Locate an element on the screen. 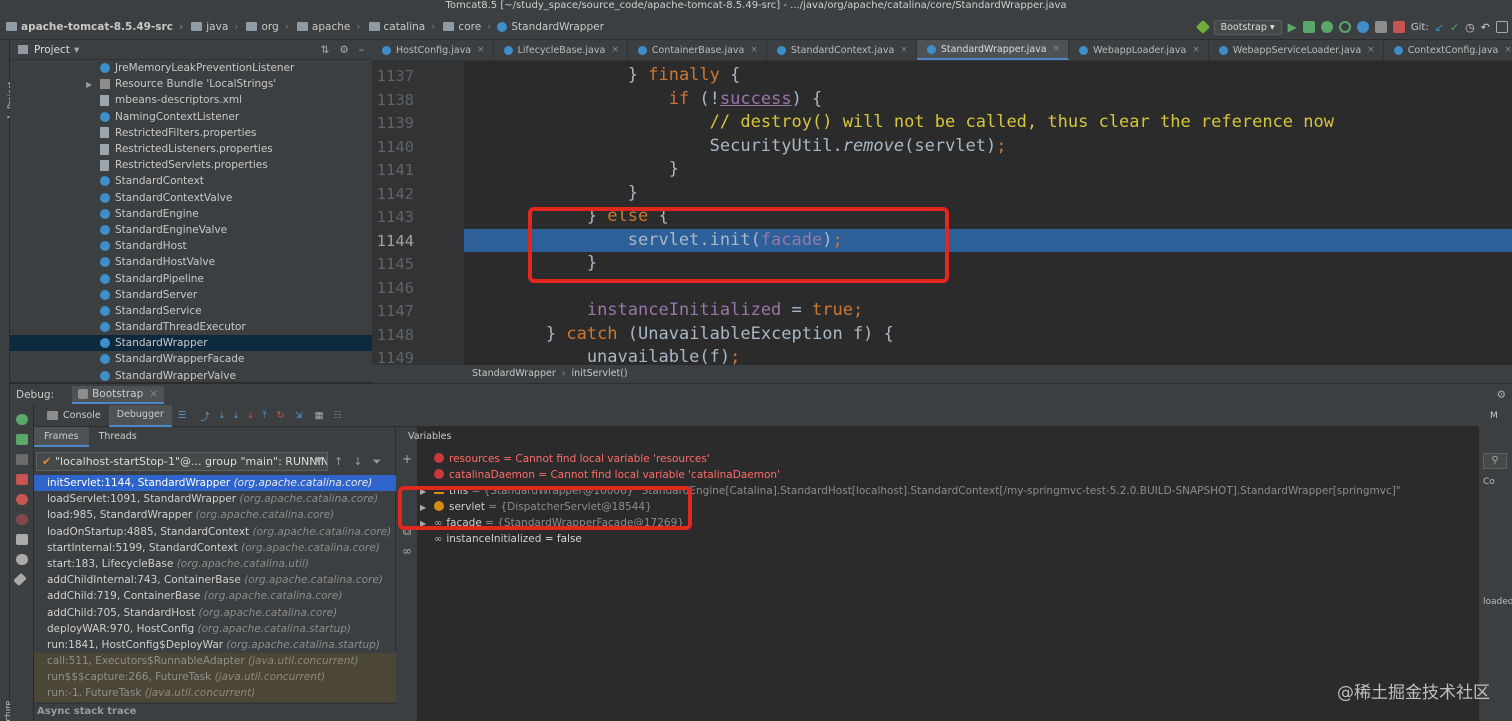 The image size is (1512, 721). coverage-icon is located at coordinates (1326, 27).